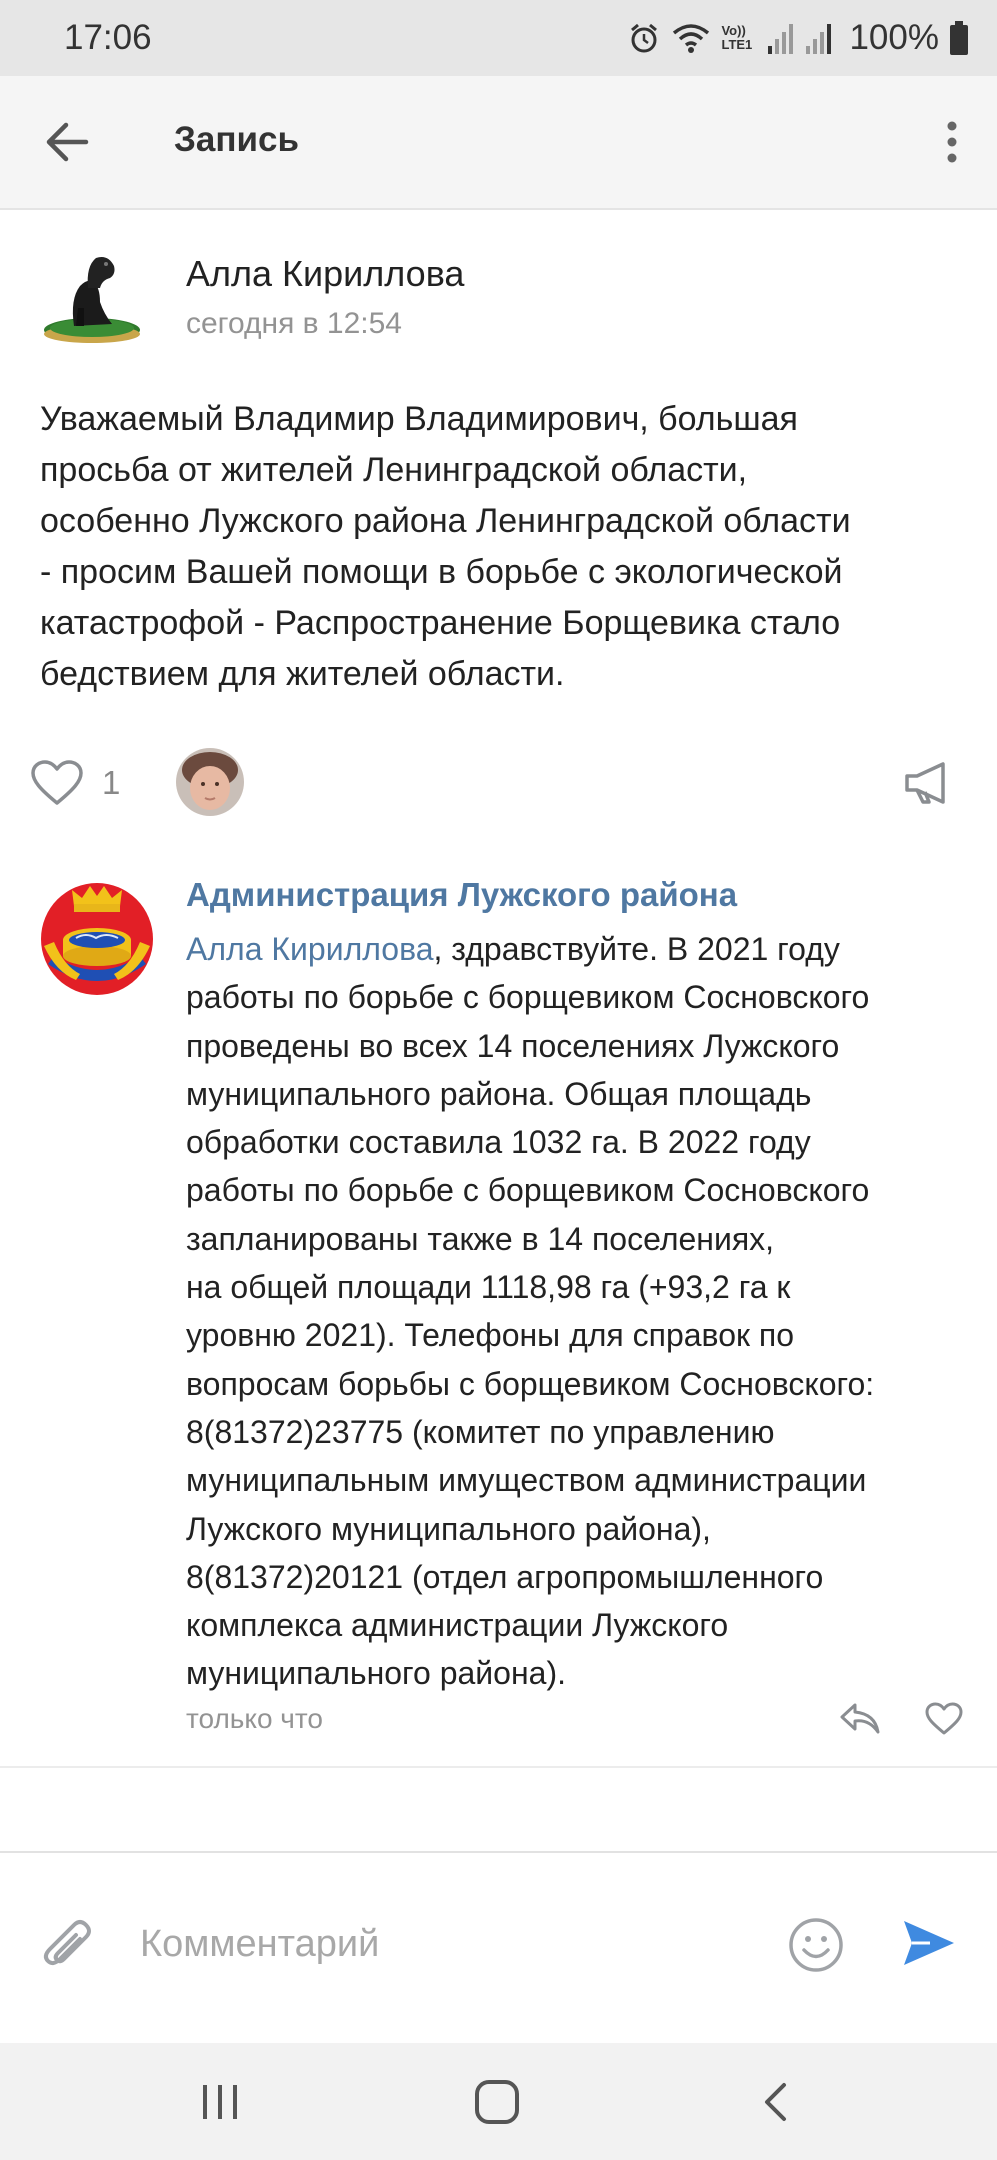 This screenshot has width=997, height=2160. I want to click on dog-statue-avatar, so click(92, 300).